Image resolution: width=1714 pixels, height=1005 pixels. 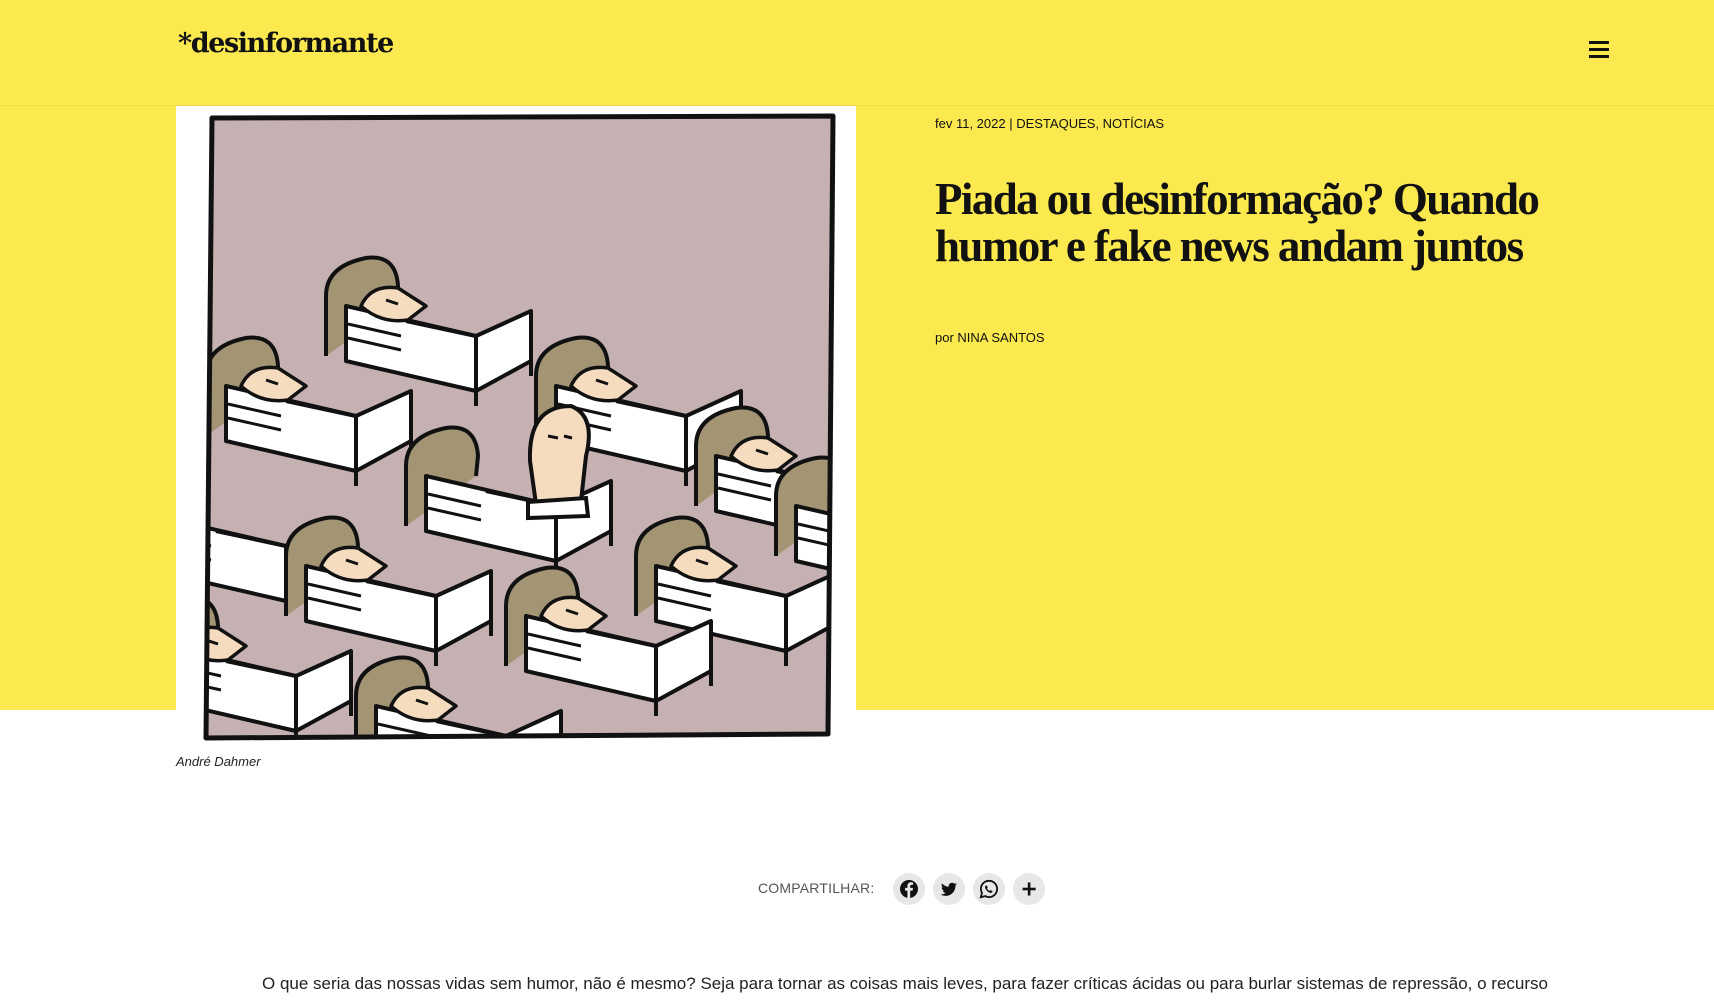 What do you see at coordinates (1055, 123) in the screenshot?
I see `category-link-destaques: DESTAQUES` at bounding box center [1055, 123].